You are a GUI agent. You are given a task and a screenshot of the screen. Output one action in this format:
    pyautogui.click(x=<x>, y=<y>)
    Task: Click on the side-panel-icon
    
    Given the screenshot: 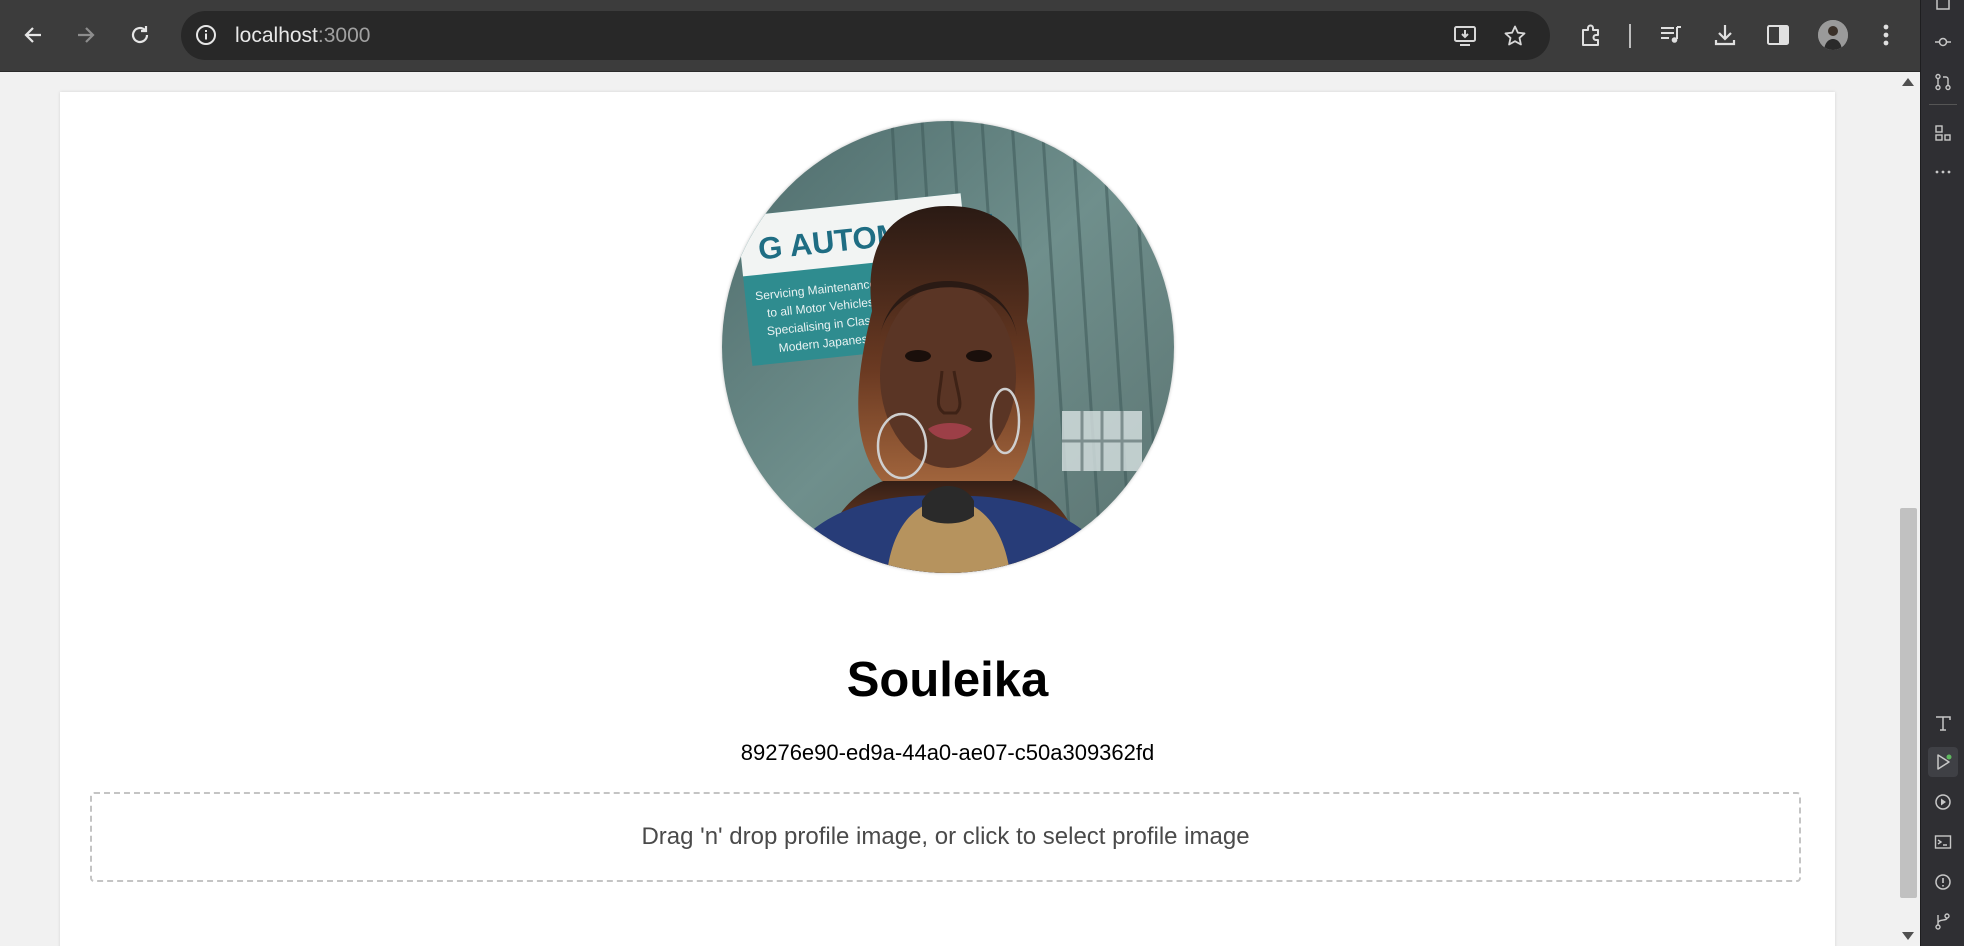 What is the action you would take?
    pyautogui.click(x=1778, y=35)
    